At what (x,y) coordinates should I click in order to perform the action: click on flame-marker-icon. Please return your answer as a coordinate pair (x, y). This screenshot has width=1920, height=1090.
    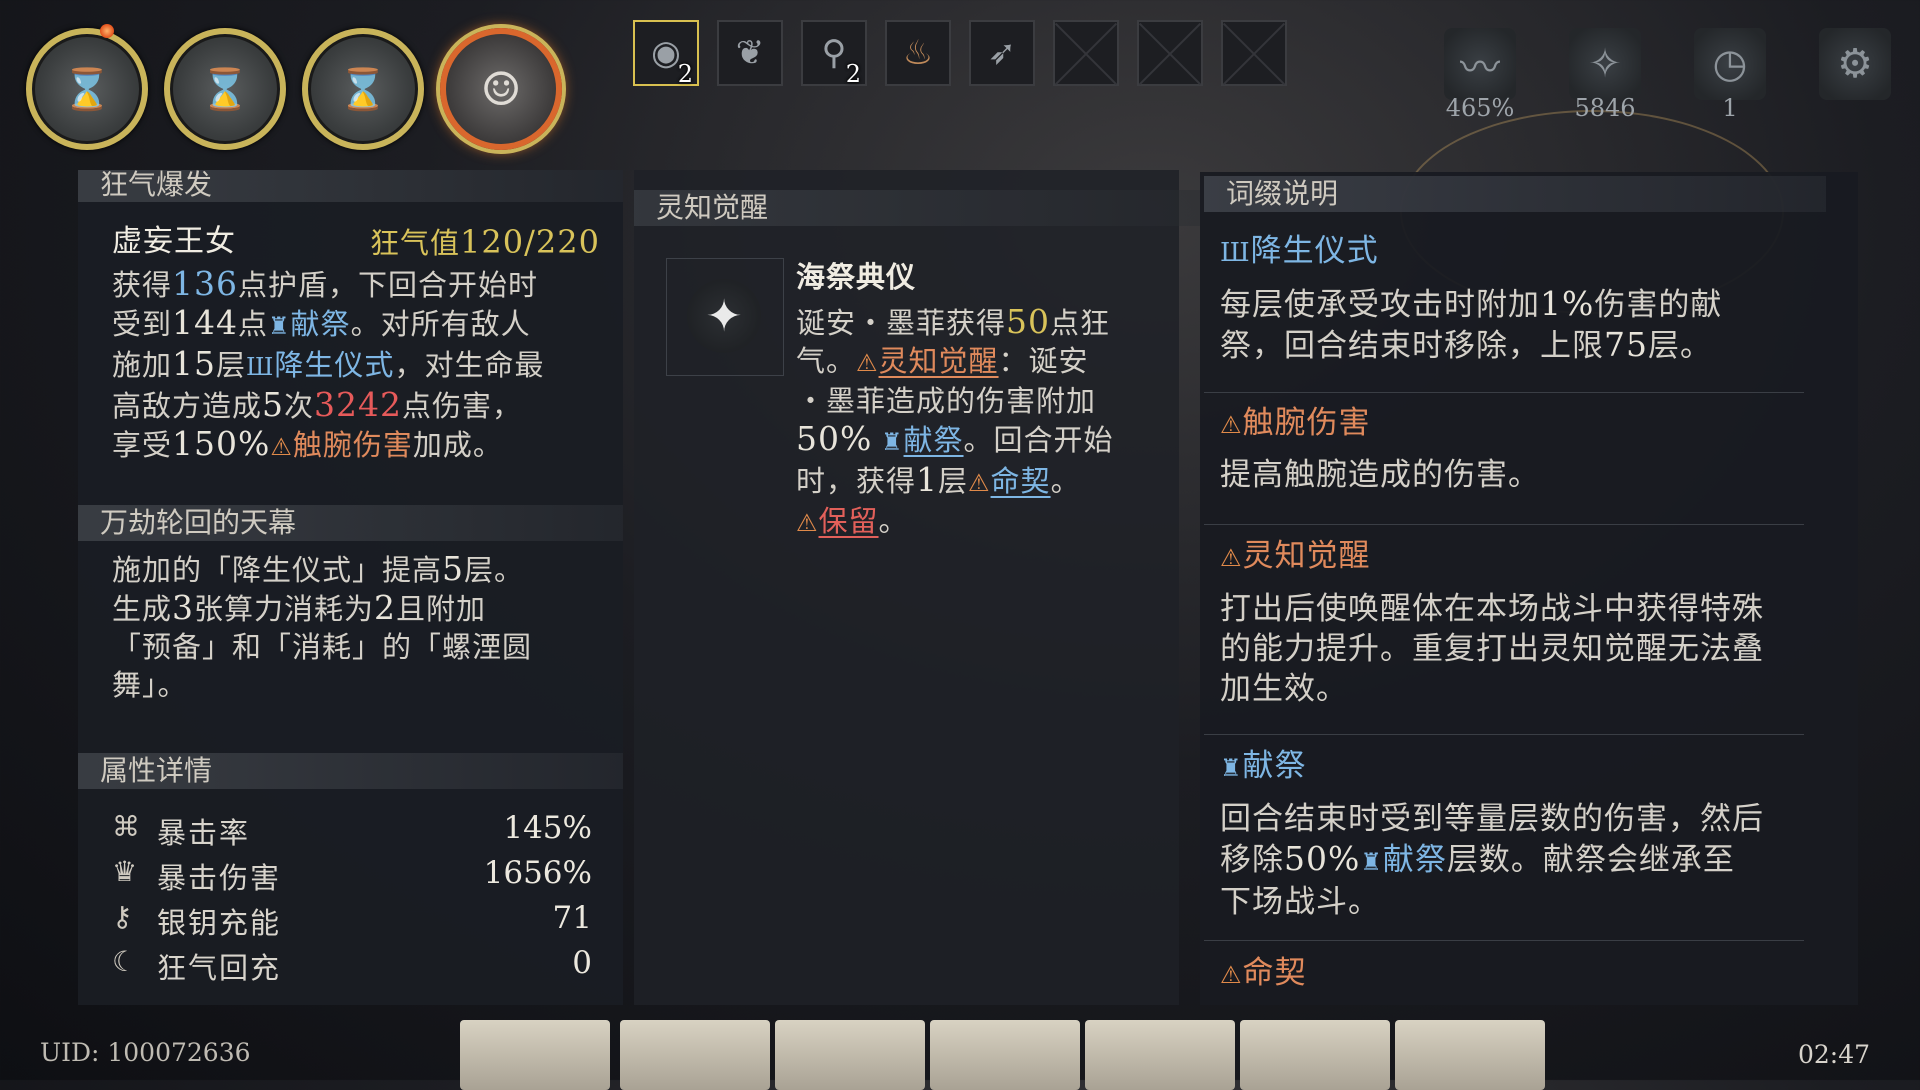
    Looking at the image, I should click on (107, 31).